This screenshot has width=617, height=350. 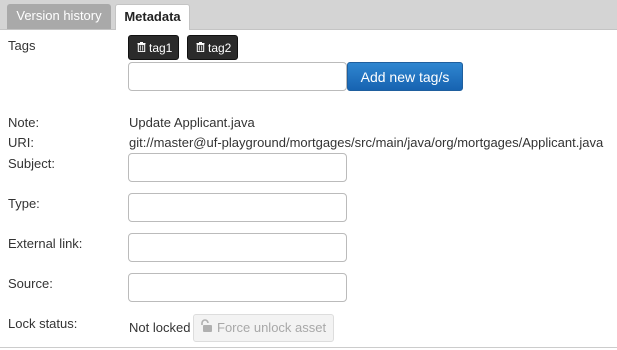 What do you see at coordinates (237, 167) in the screenshot?
I see `subject-input` at bounding box center [237, 167].